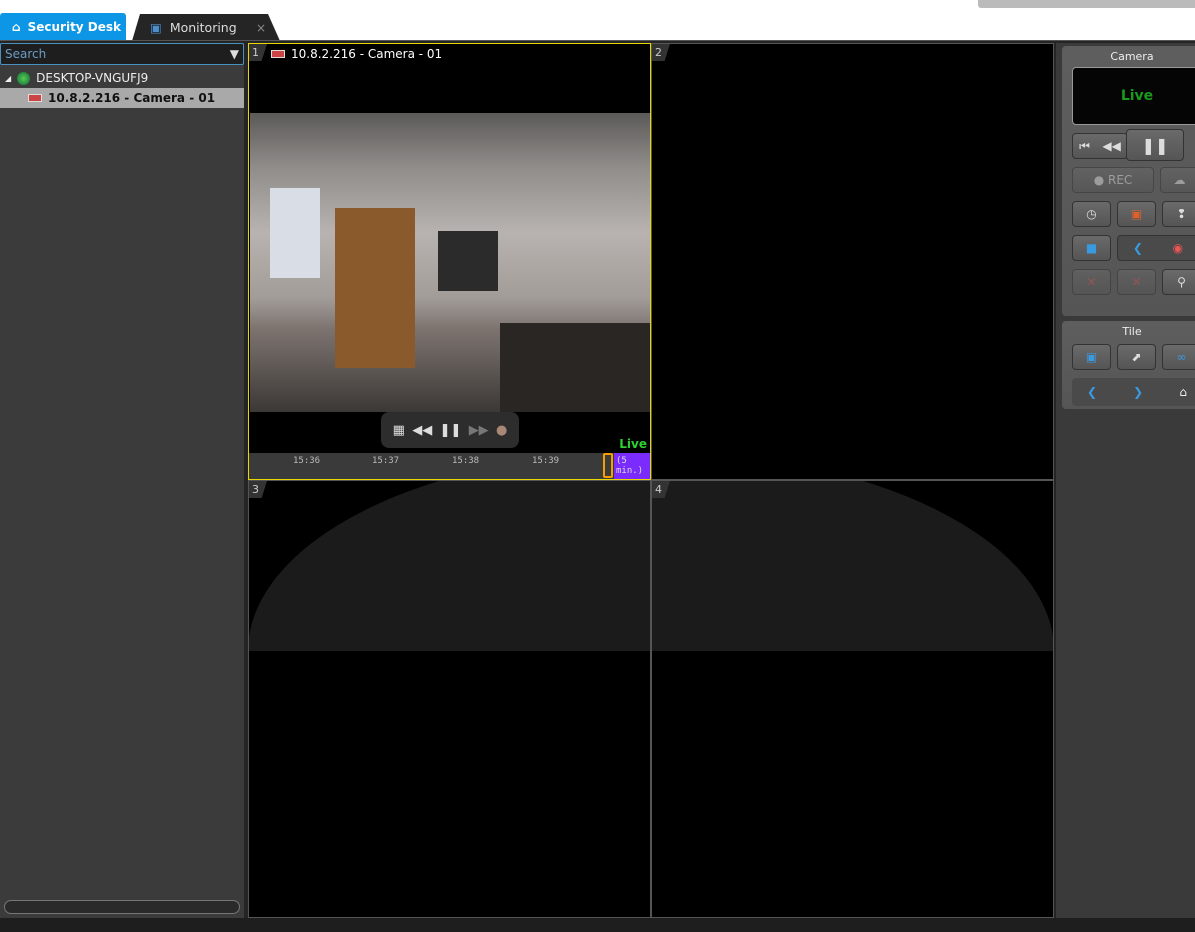 The image size is (1195, 932). What do you see at coordinates (122, 98) in the screenshot?
I see `tree-node-camera: 10.8.2.216 - Camera - 01` at bounding box center [122, 98].